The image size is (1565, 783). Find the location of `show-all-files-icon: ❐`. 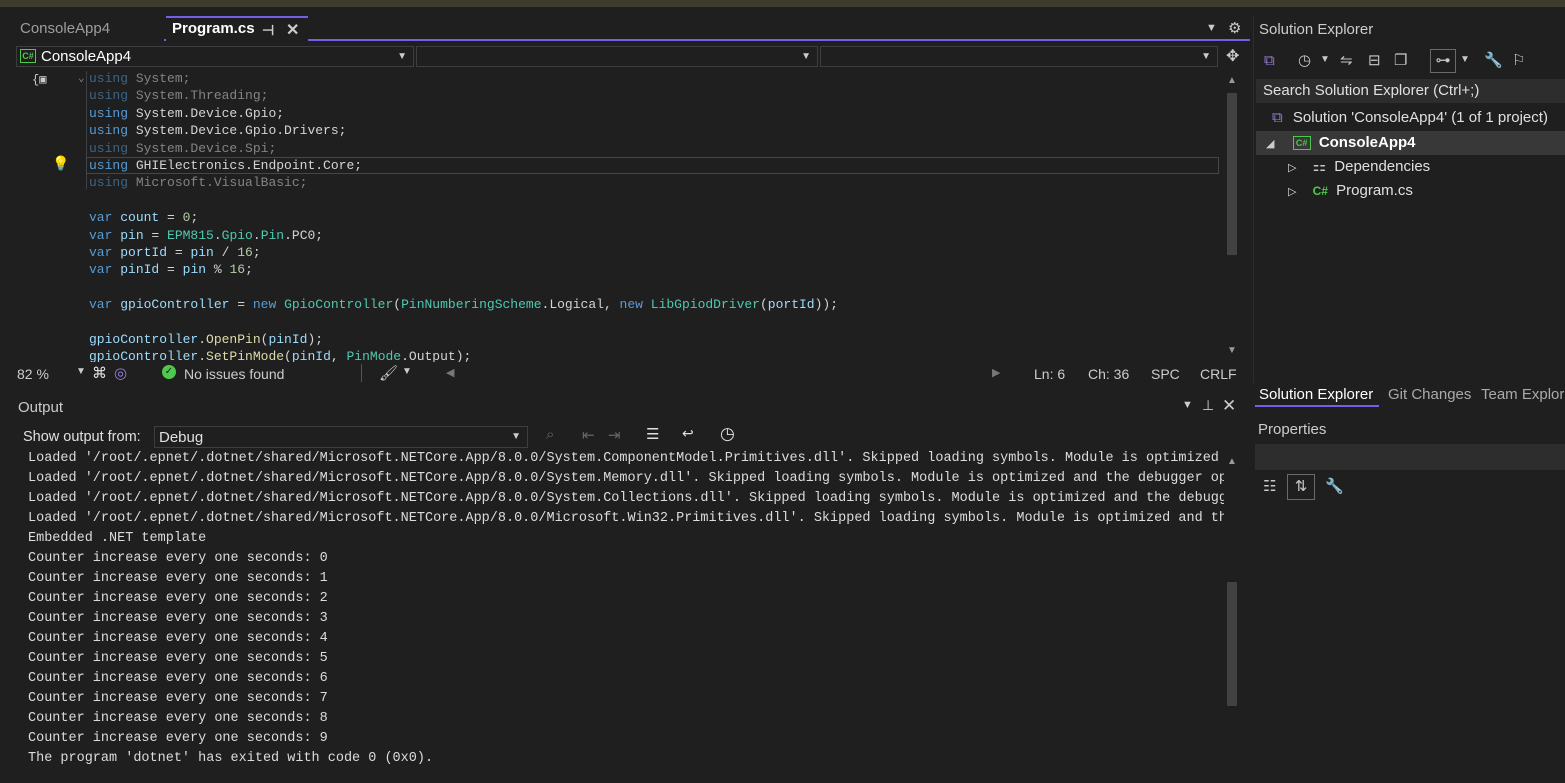

show-all-files-icon: ❐ is located at coordinates (1400, 61).